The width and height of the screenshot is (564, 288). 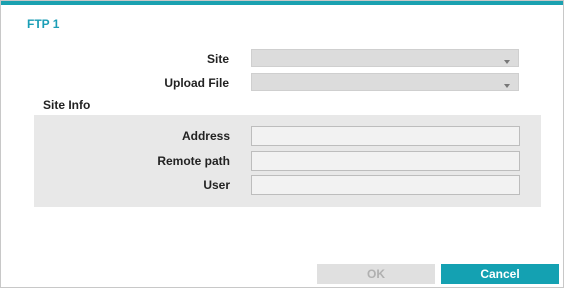 I want to click on site-select, so click(x=385, y=58).